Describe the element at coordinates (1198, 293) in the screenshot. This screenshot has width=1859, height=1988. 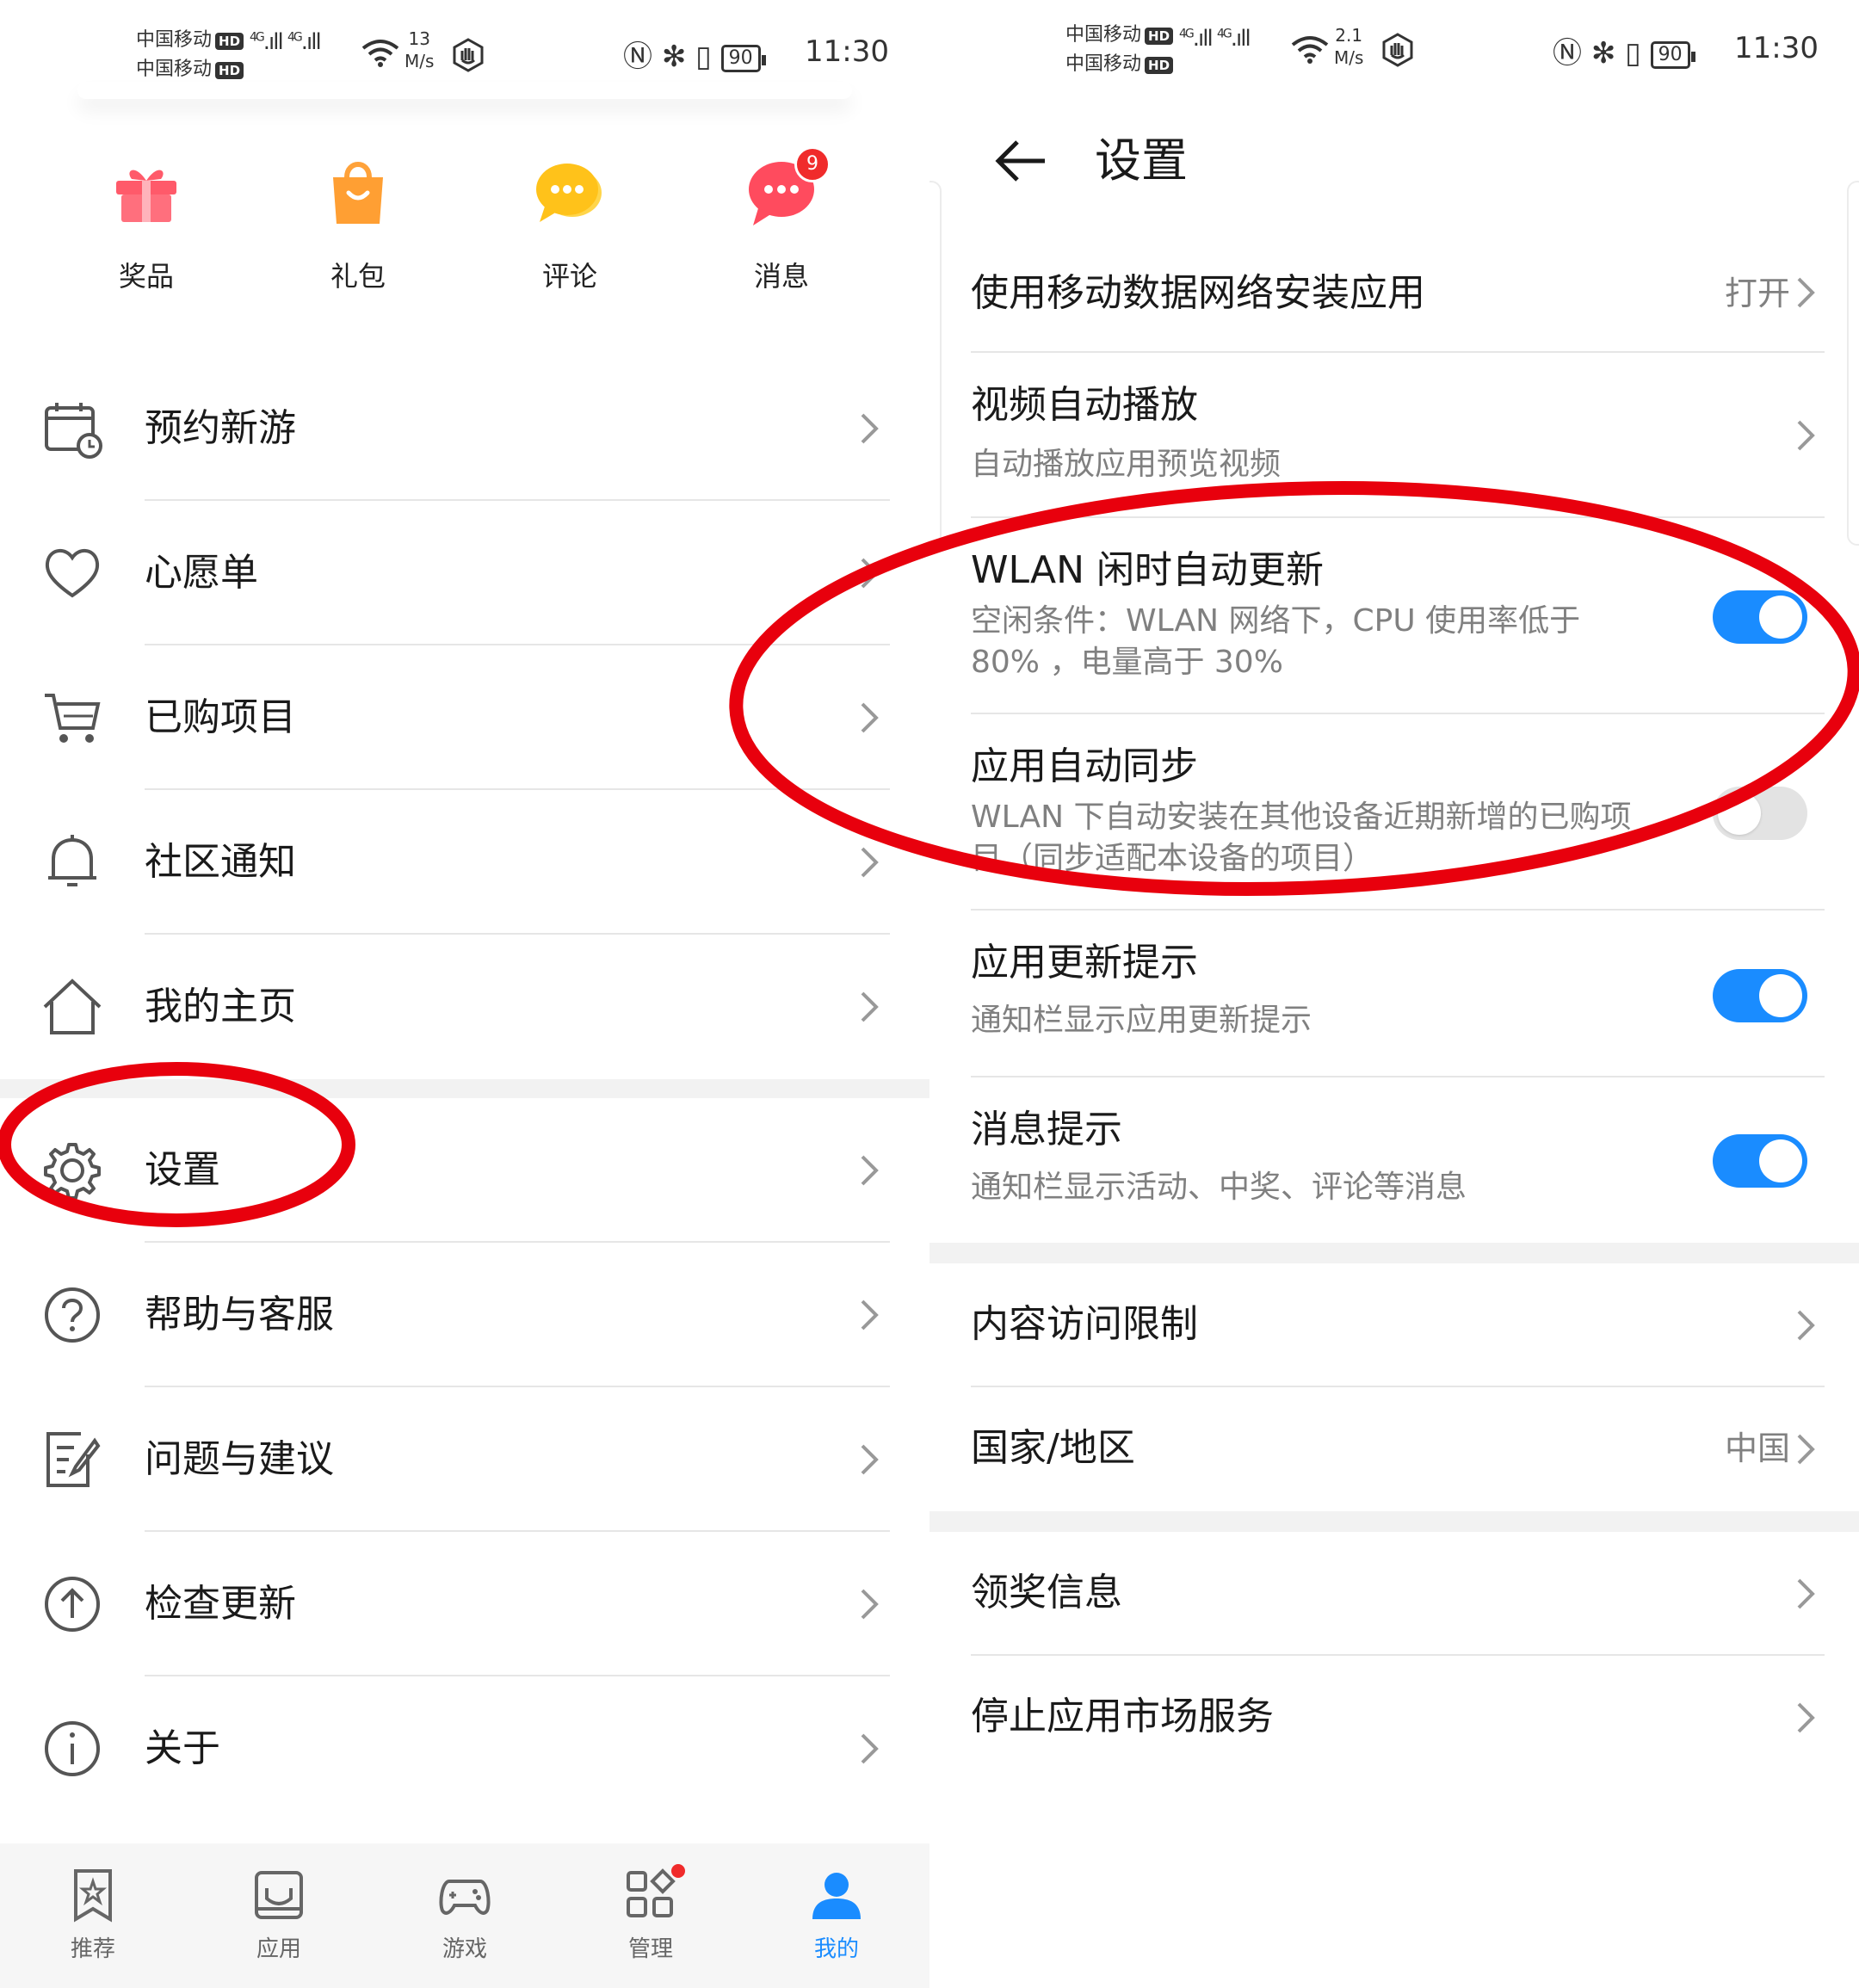
I see `setting-label: 使用移动数据网络安装应用` at that location.